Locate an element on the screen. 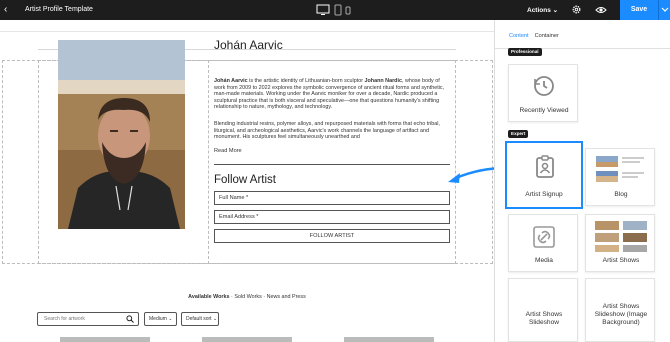  bio-sculptor-name: Johann Nardic is located at coordinates (383, 81).